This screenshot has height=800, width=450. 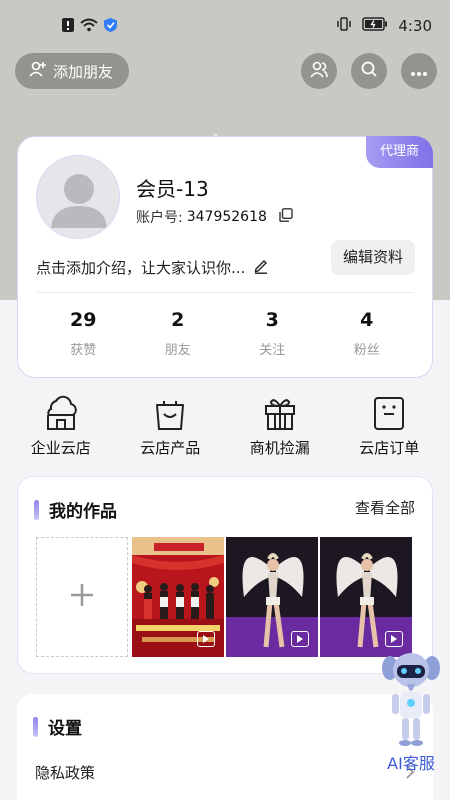 I want to click on add-work-button, so click(x=82, y=597).